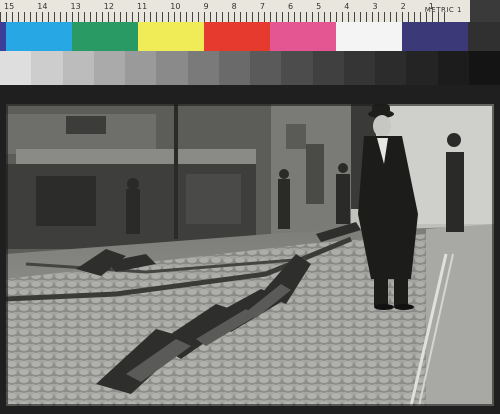 The width and height of the screenshot is (500, 414). Describe the element at coordinates (9, 6) in the screenshot. I see `ruler-number: 15` at that location.